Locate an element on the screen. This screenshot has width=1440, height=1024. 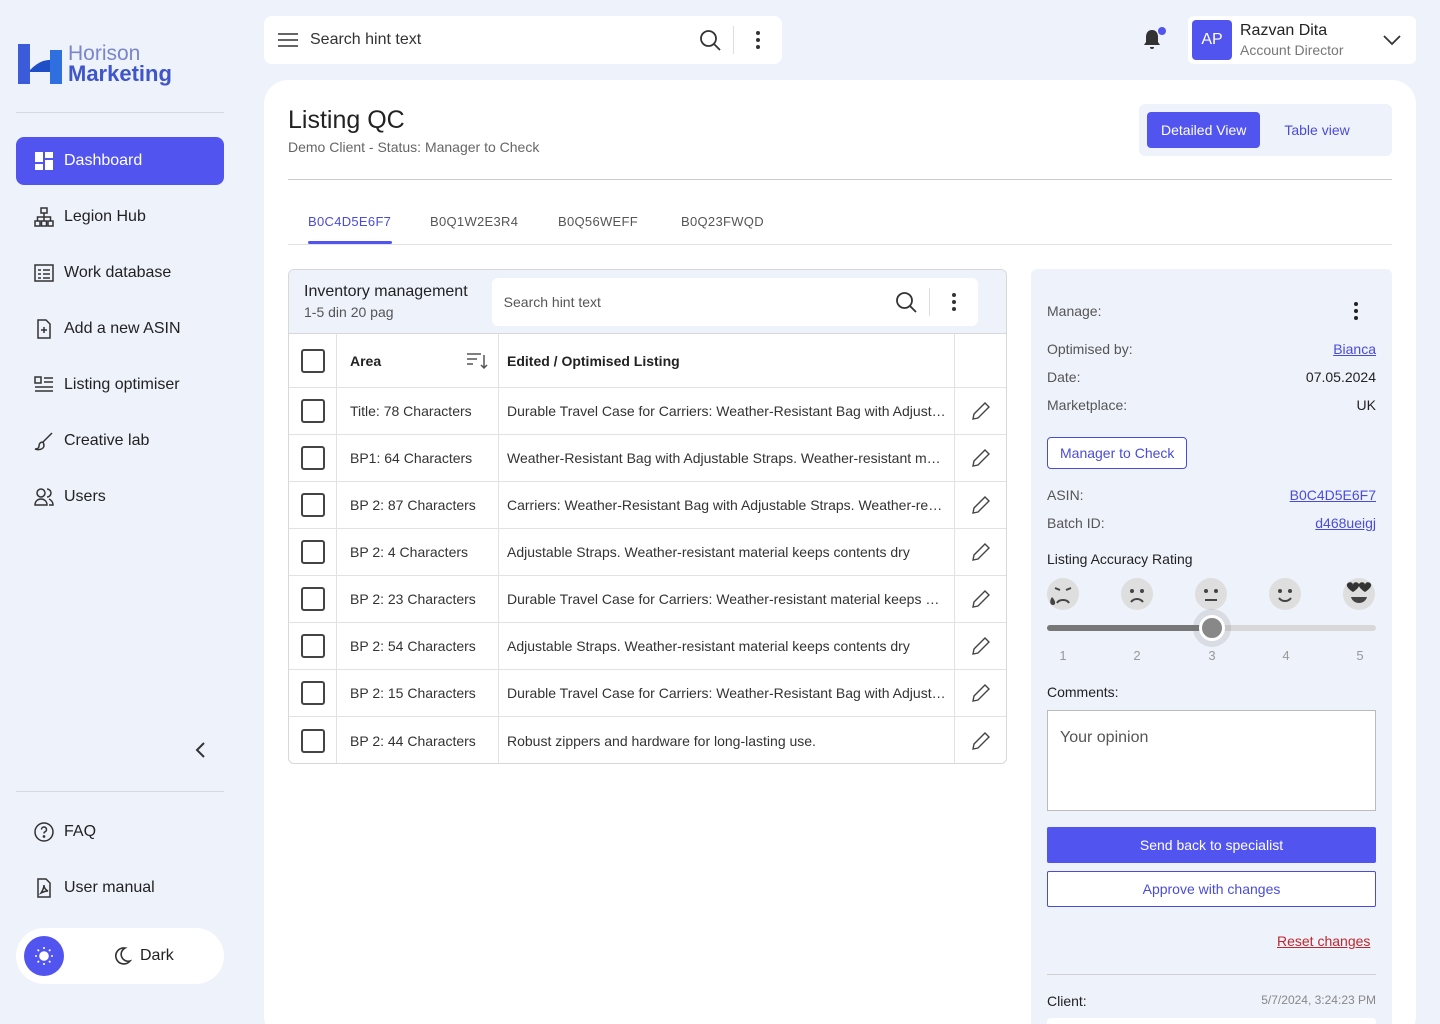
row-area: BP 2: 4 Characters is located at coordinates (418, 552).